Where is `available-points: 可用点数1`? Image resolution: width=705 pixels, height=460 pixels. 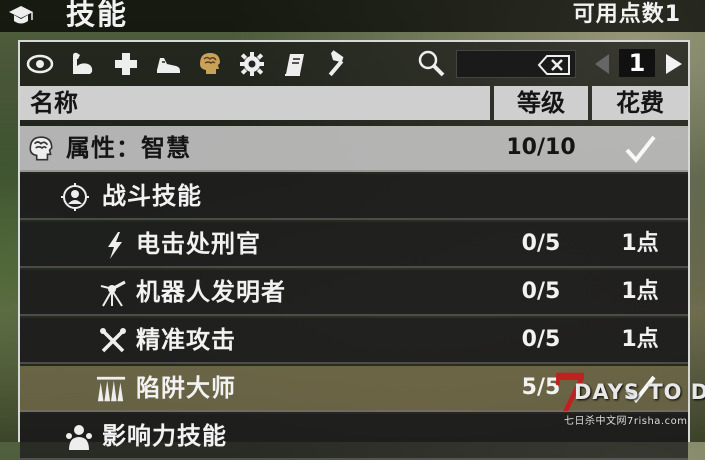
available-points: 可用点数1 is located at coordinates (626, 14).